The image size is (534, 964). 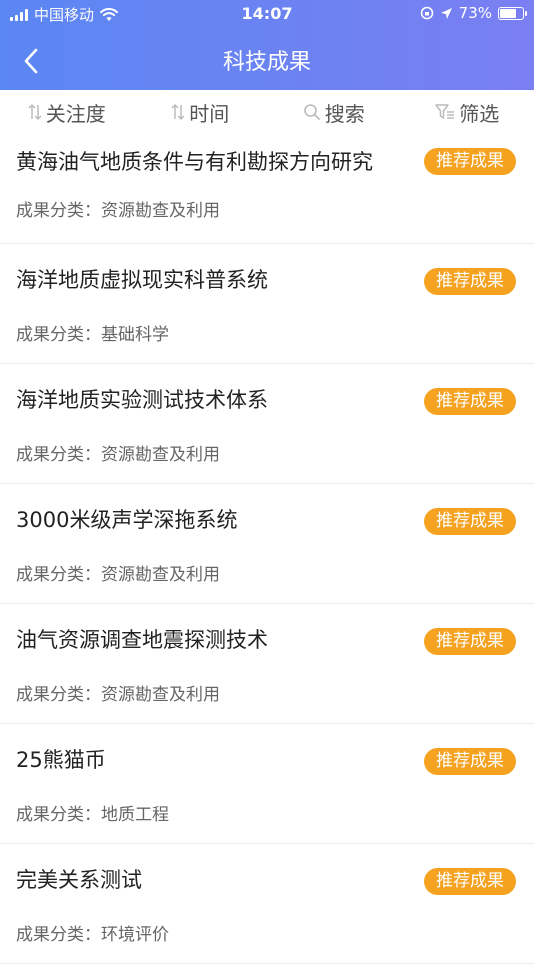 What do you see at coordinates (345, 112) in the screenshot?
I see `filter-label-search: 搜索` at bounding box center [345, 112].